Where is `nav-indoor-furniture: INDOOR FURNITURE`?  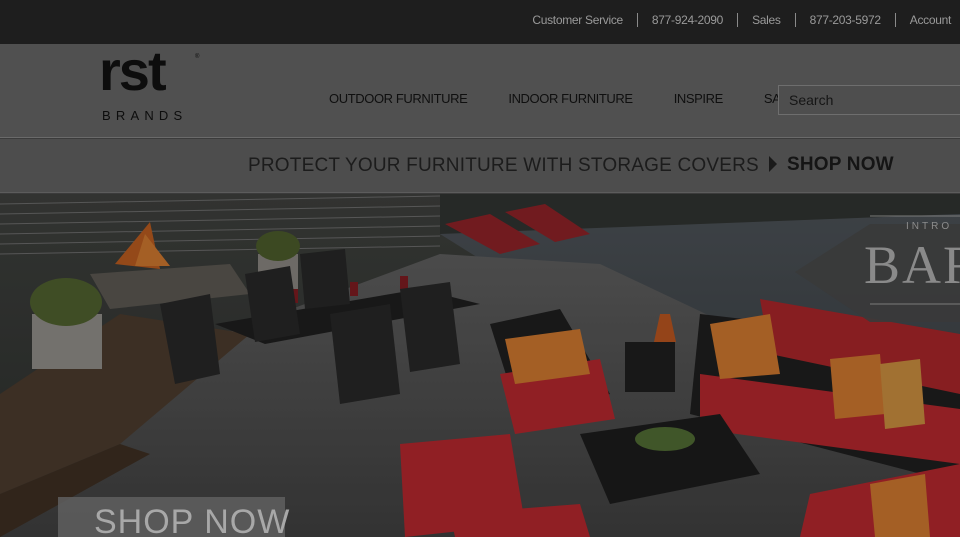
nav-indoor-furniture: INDOOR FURNITURE is located at coordinates (570, 98).